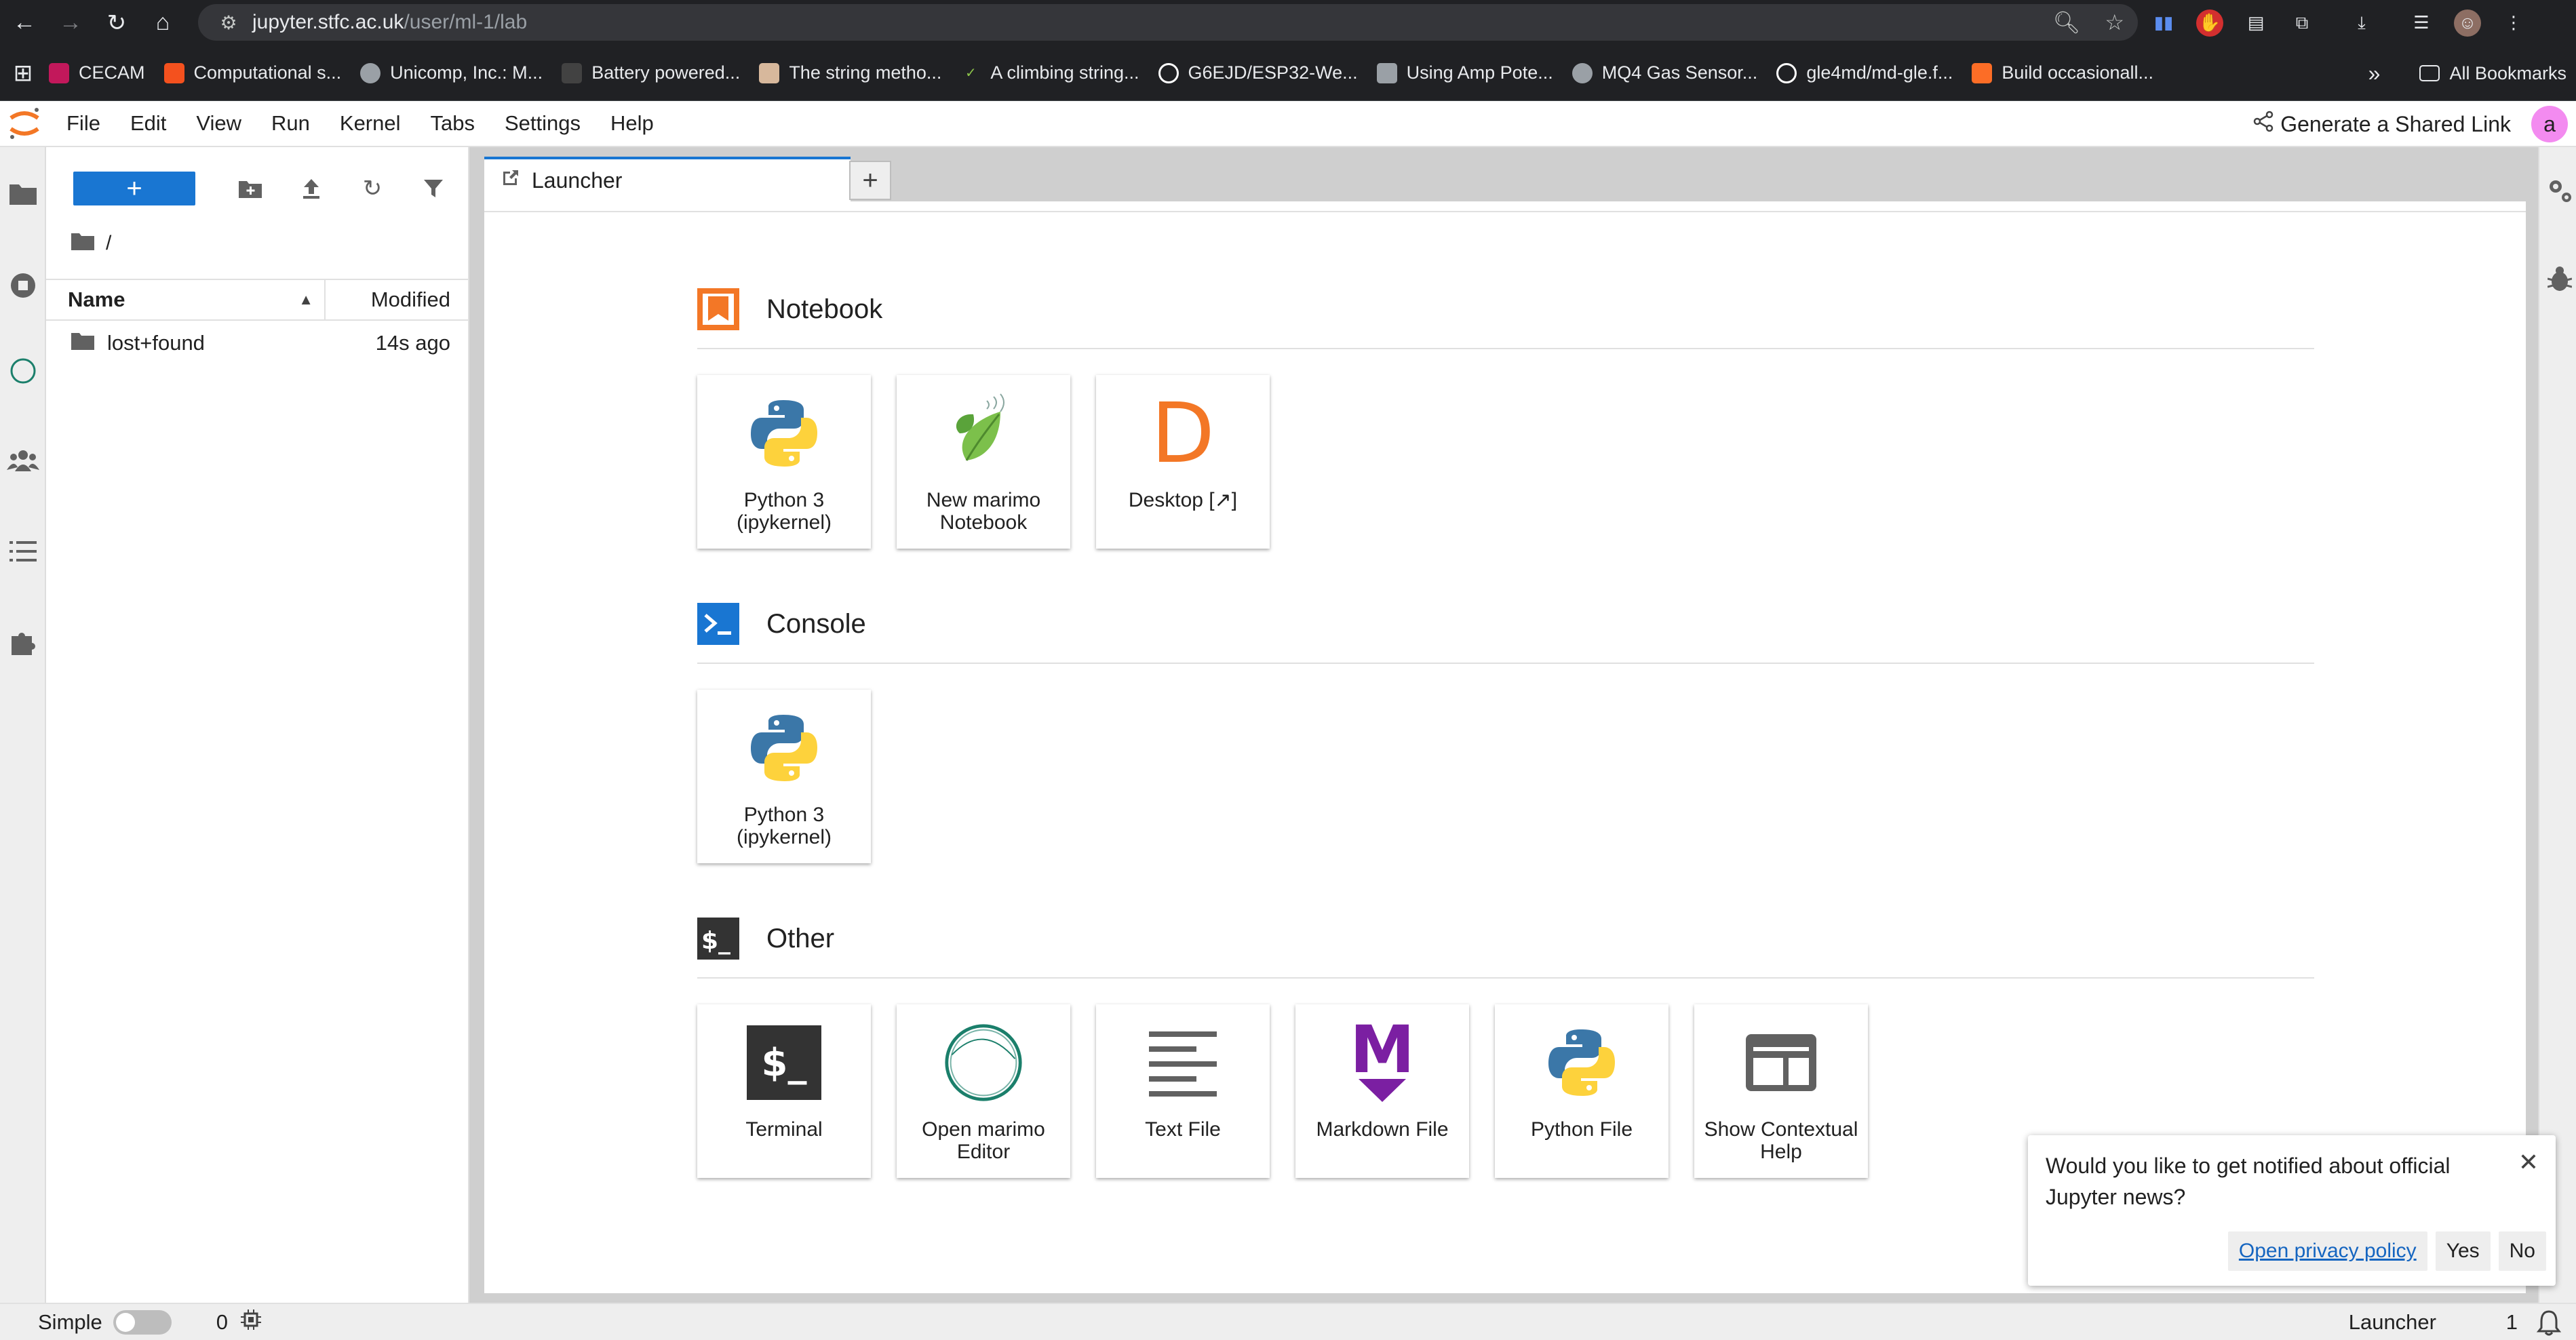 This screenshot has height=1340, width=2576. Describe the element at coordinates (108, 243) in the screenshot. I see `breadcrumb-root: /` at that location.